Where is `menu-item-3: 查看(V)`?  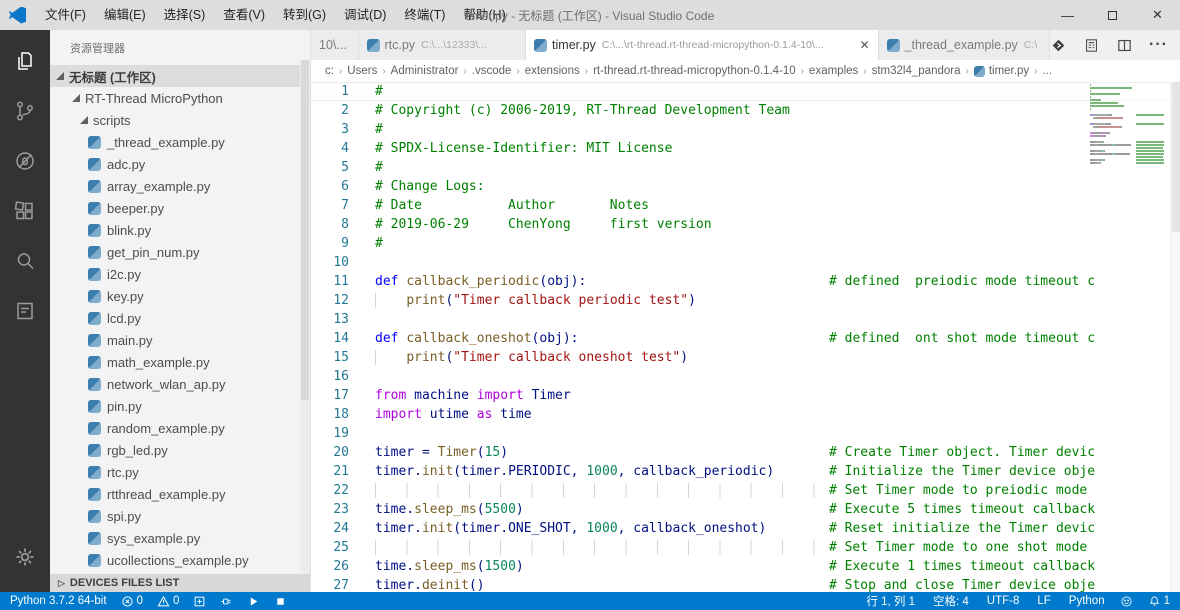
menu-item-3: 查看(V) is located at coordinates (244, 15).